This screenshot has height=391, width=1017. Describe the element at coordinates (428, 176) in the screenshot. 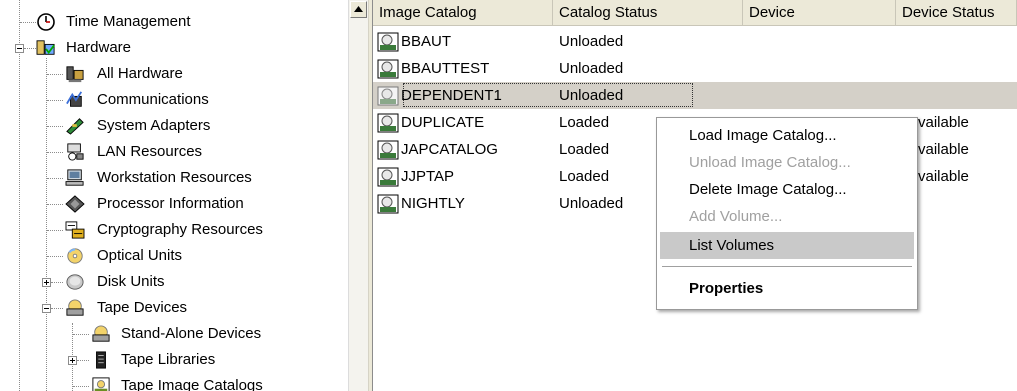

I see `catalog-name: JJPTAP` at that location.